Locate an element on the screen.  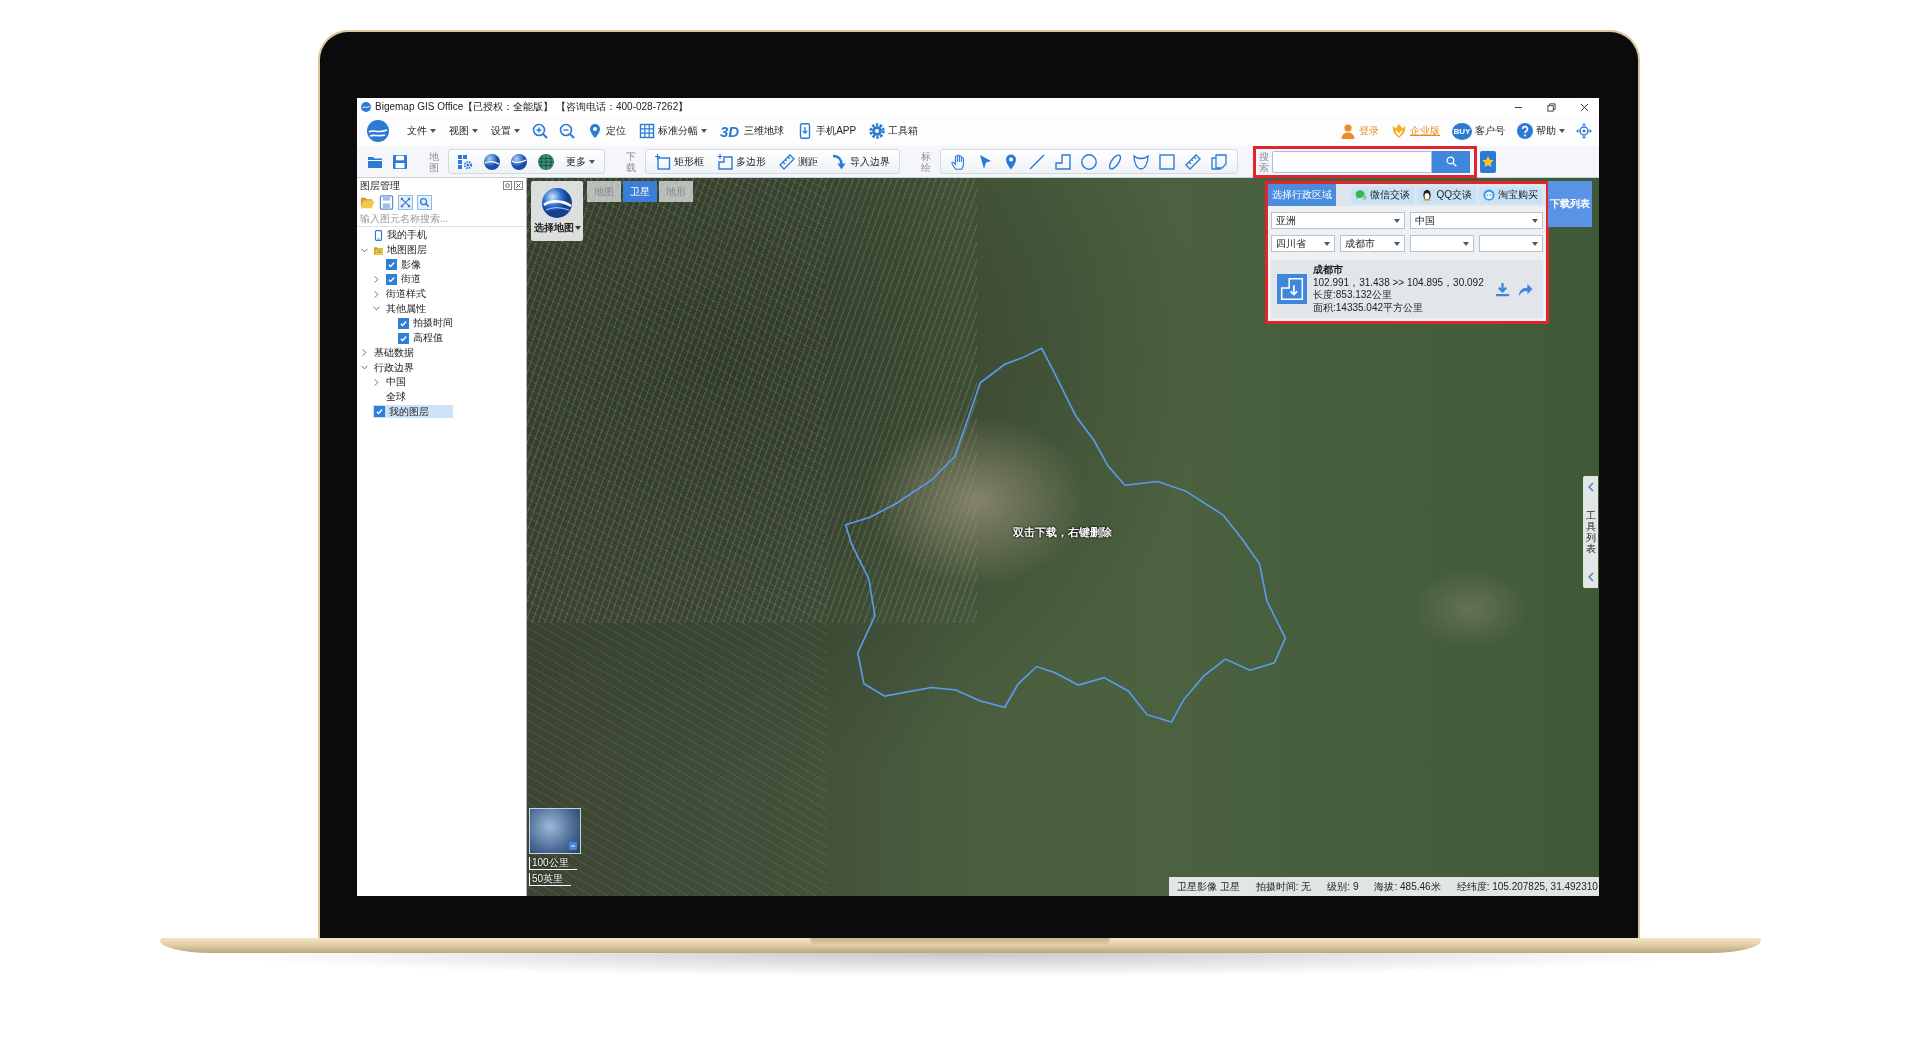
earth-grid-icon is located at coordinates (546, 161).